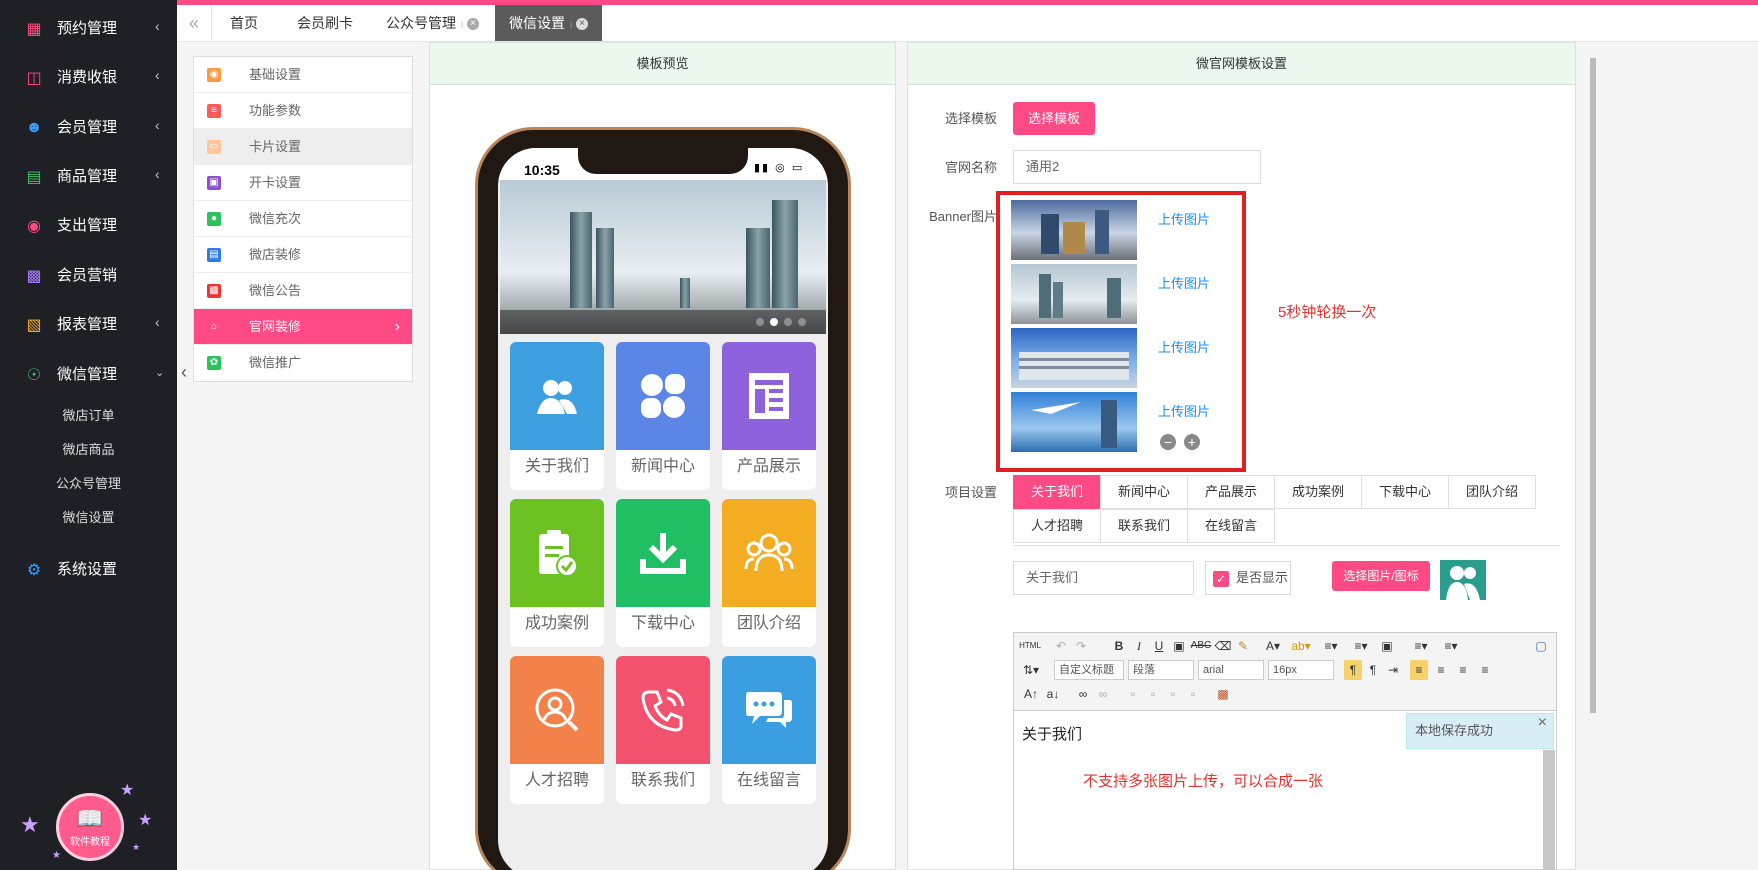  Describe the element at coordinates (1361, 646) in the screenshot. I see `unordered-list-icon: ≡▾` at that location.